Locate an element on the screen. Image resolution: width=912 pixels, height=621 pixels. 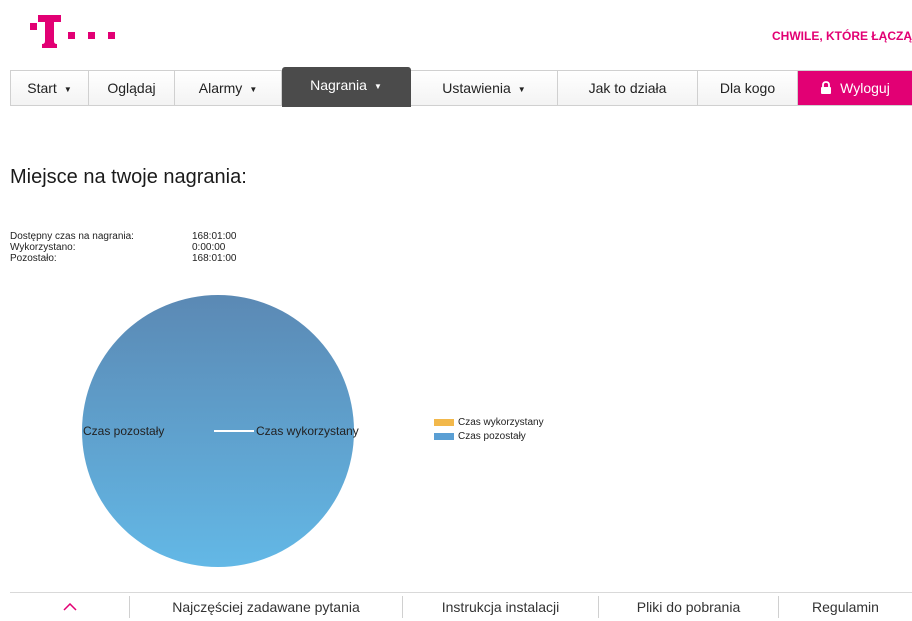
legend-item-used: Czas wykorzystany is located at coordinates (489, 422).